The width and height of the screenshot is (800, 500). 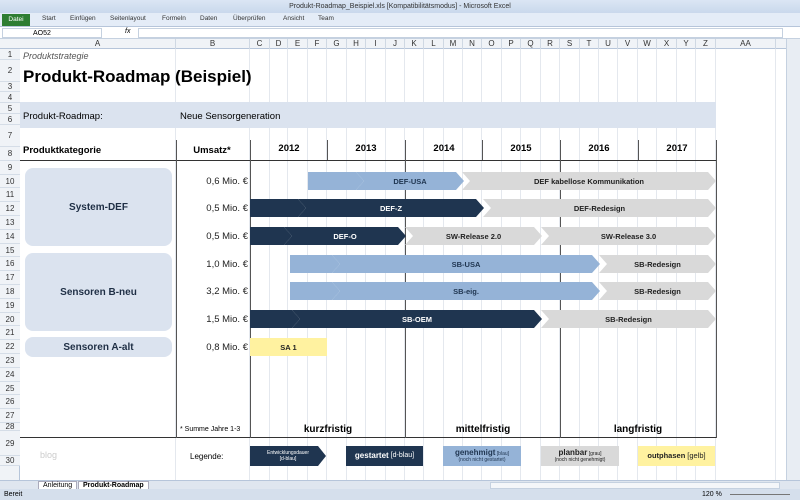 What do you see at coordinates (52, 33) in the screenshot?
I see `name-box: AO52` at bounding box center [52, 33].